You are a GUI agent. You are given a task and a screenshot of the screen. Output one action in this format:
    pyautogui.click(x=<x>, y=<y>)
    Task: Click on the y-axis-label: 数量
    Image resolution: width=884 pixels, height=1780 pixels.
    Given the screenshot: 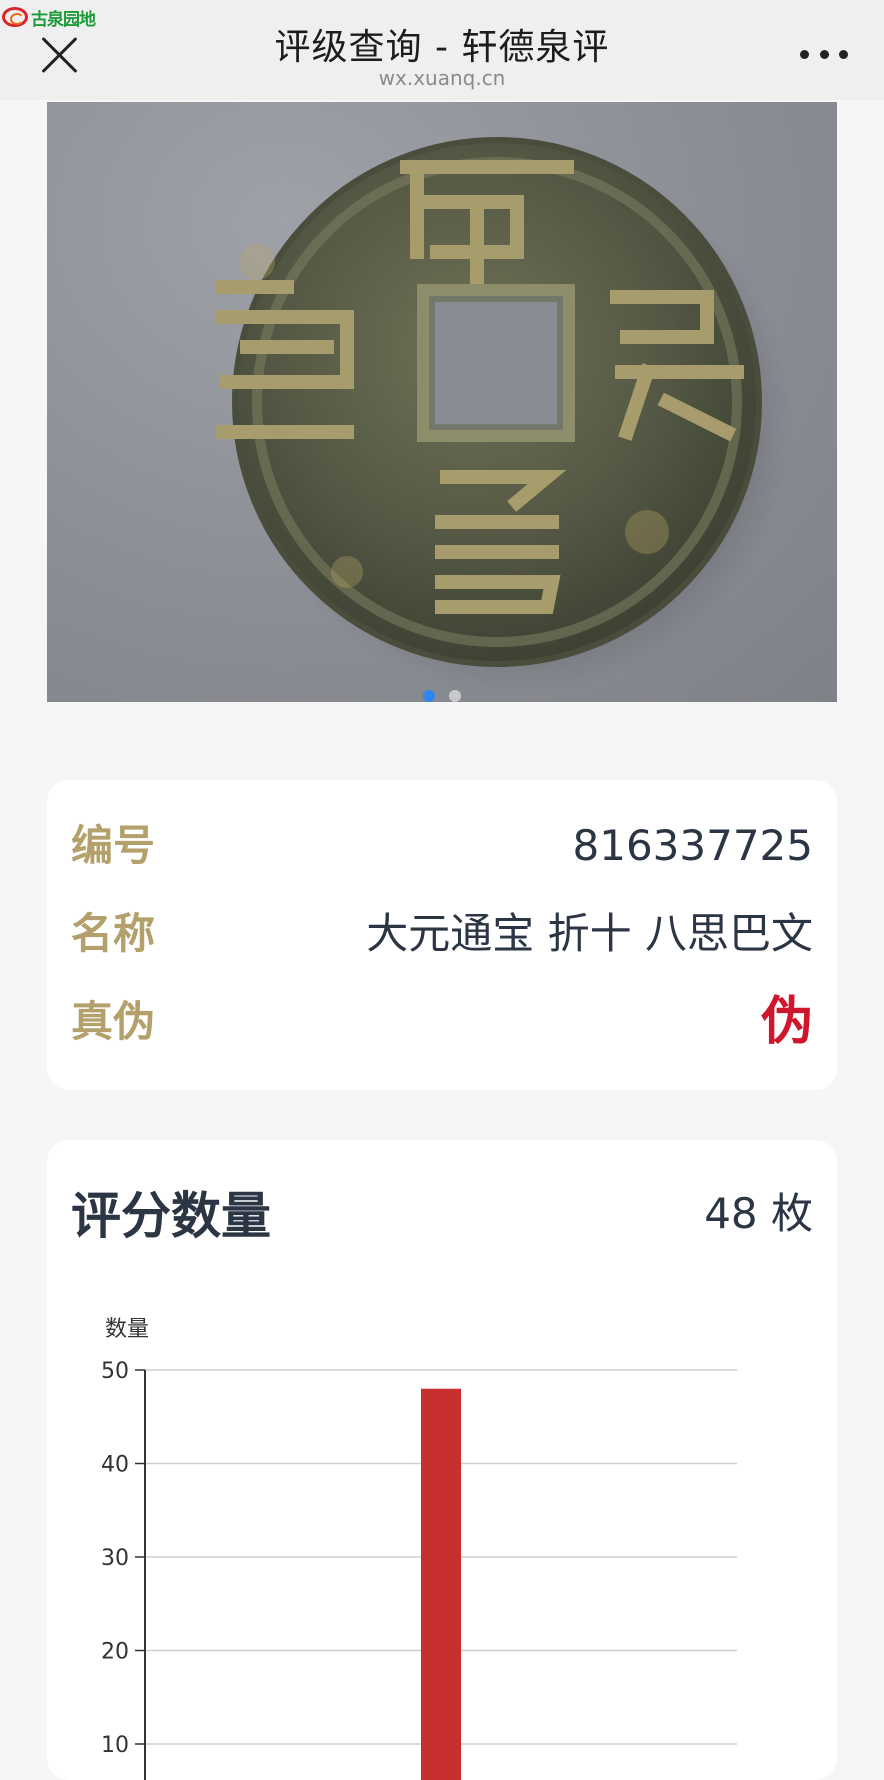 What is the action you would take?
    pyautogui.click(x=127, y=1329)
    